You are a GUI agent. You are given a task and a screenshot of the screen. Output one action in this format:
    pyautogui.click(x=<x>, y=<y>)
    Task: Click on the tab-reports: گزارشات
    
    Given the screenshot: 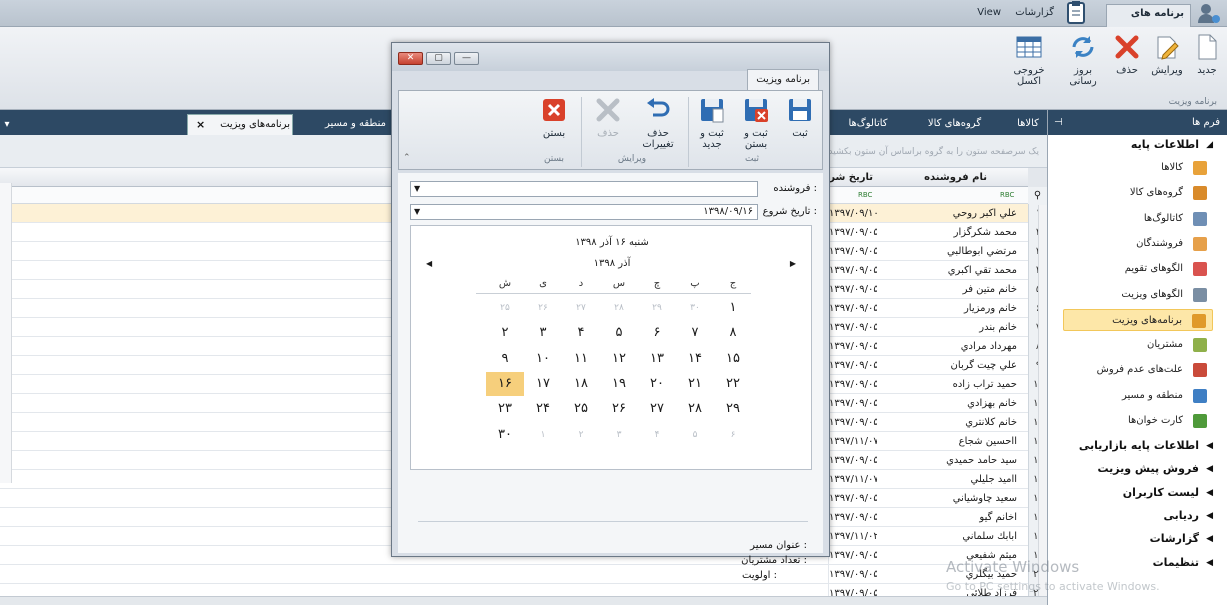 What is the action you would take?
    pyautogui.click(x=1034, y=13)
    